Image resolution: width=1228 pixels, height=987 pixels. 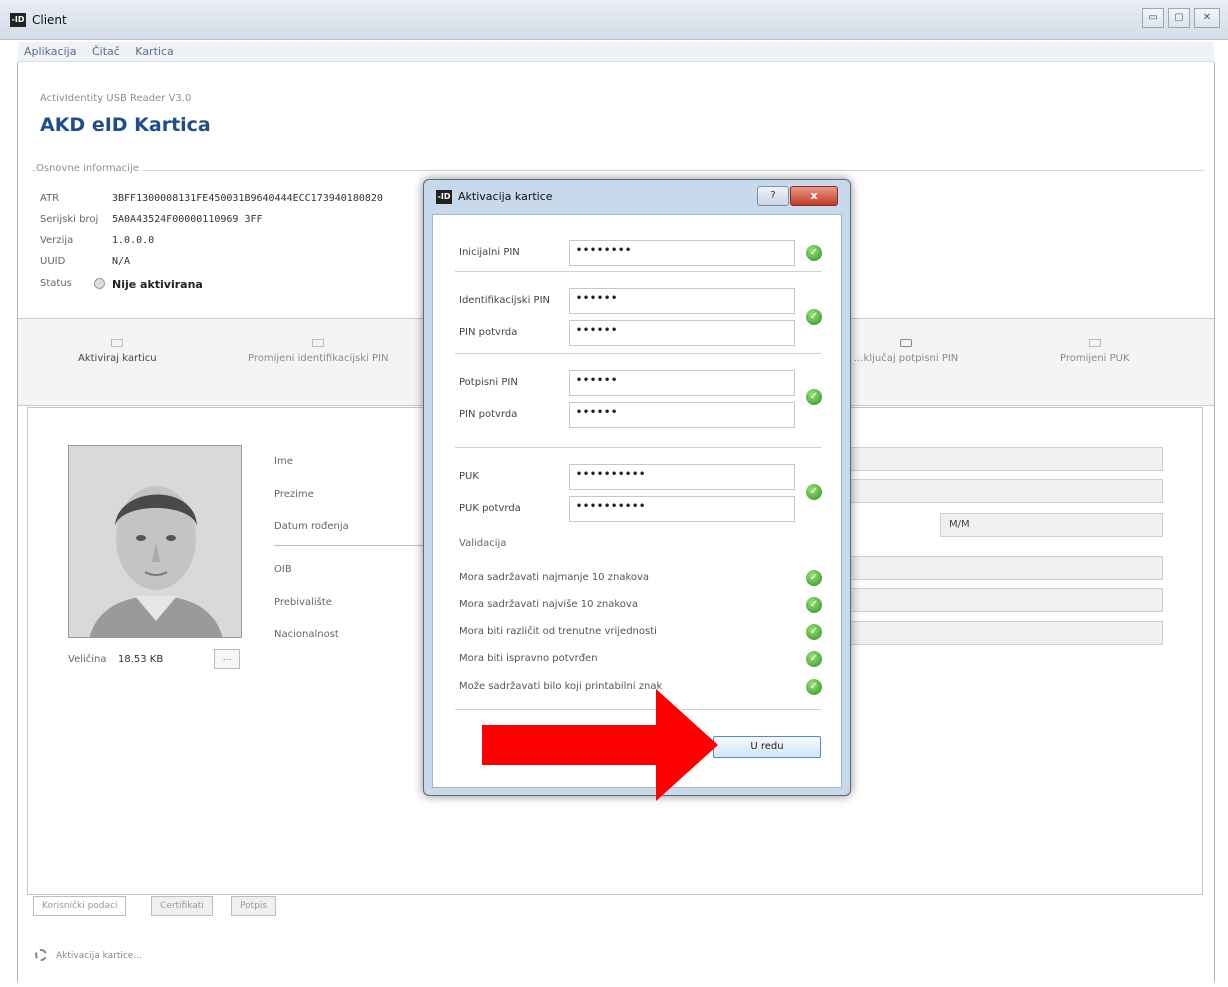 I want to click on sign-pin-input: ••••••, so click(x=682, y=383).